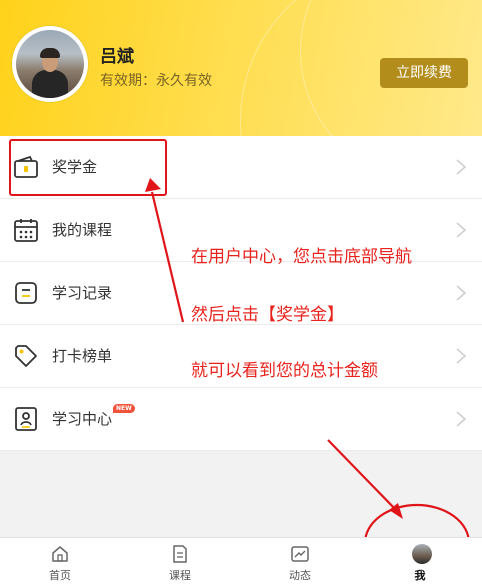 Image resolution: width=482 pixels, height=587 pixels. I want to click on home-icon, so click(60, 554).